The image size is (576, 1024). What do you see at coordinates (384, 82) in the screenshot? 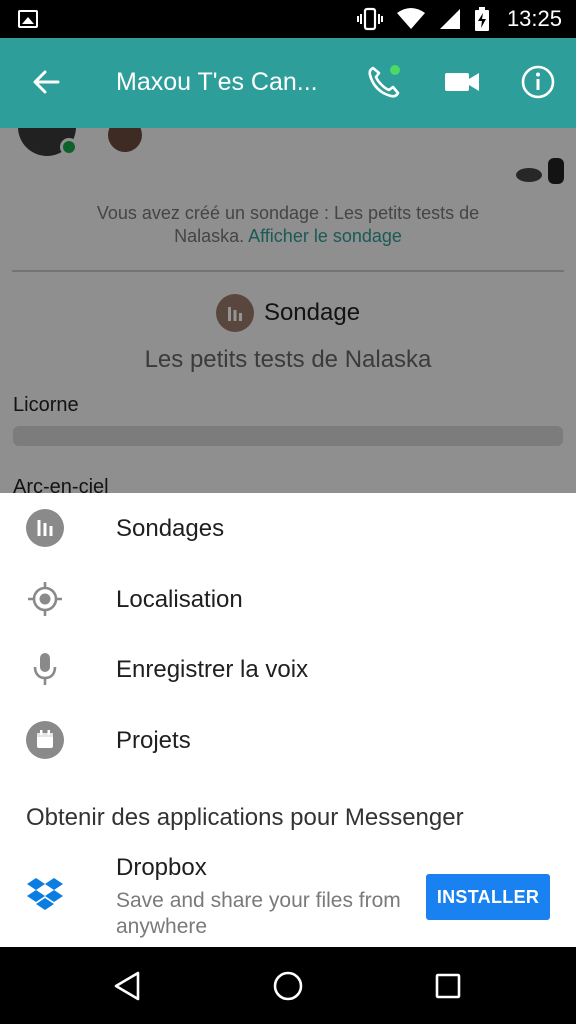
I see `phone-call-icon` at bounding box center [384, 82].